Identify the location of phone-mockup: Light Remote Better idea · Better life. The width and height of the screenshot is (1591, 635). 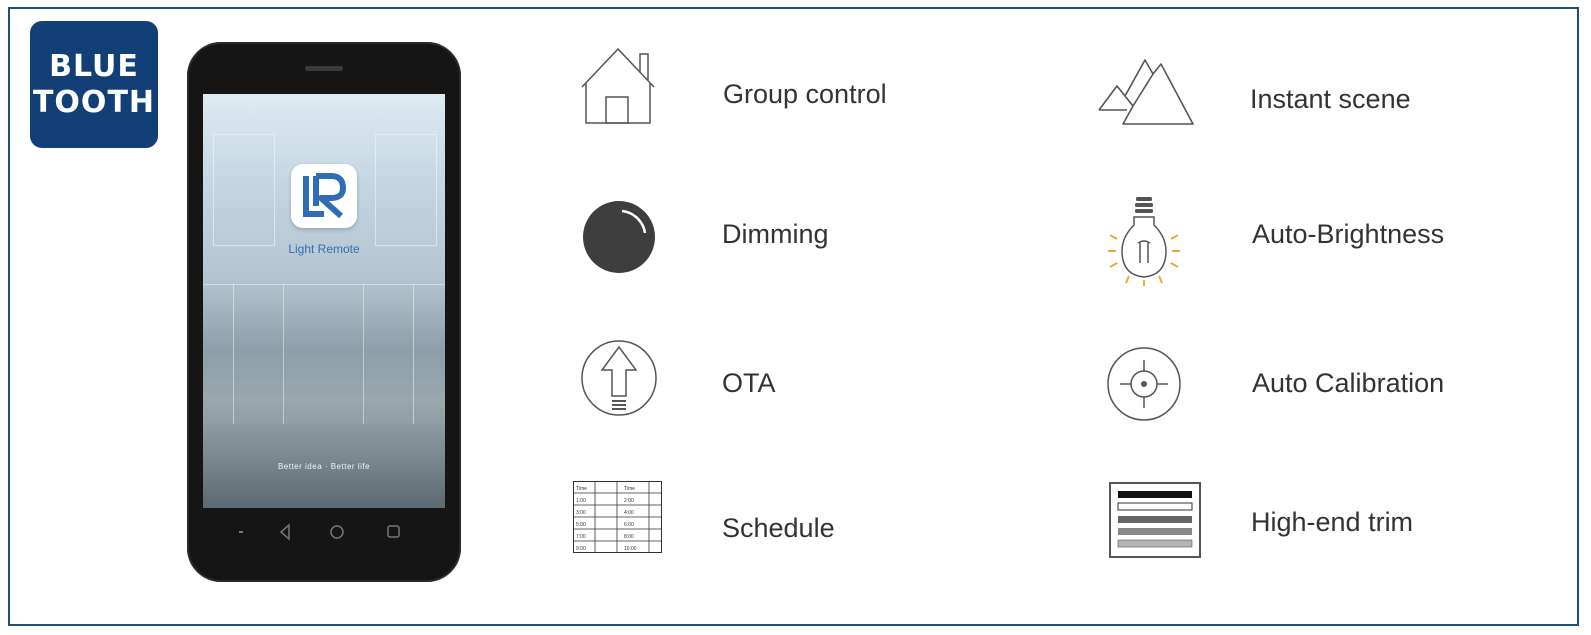
(324, 312).